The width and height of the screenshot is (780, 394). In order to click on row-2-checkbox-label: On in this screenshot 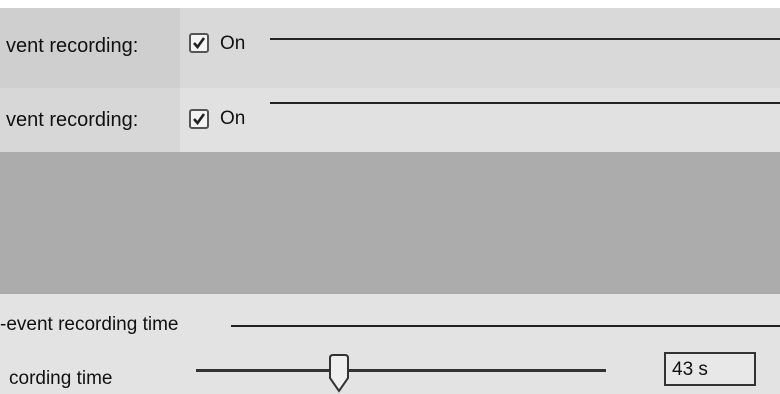, I will do `click(233, 118)`.